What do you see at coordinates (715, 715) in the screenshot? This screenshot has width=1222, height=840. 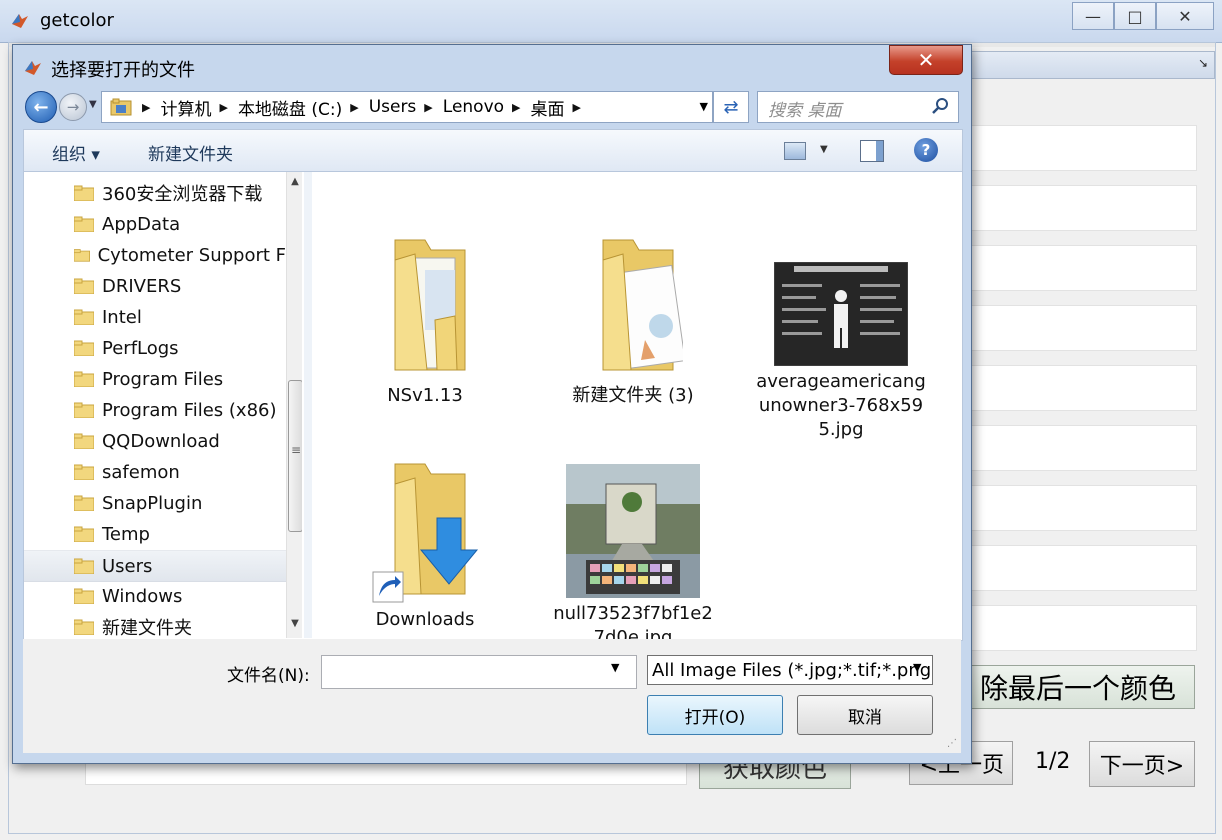 I see `open-button: 打开(O)` at bounding box center [715, 715].